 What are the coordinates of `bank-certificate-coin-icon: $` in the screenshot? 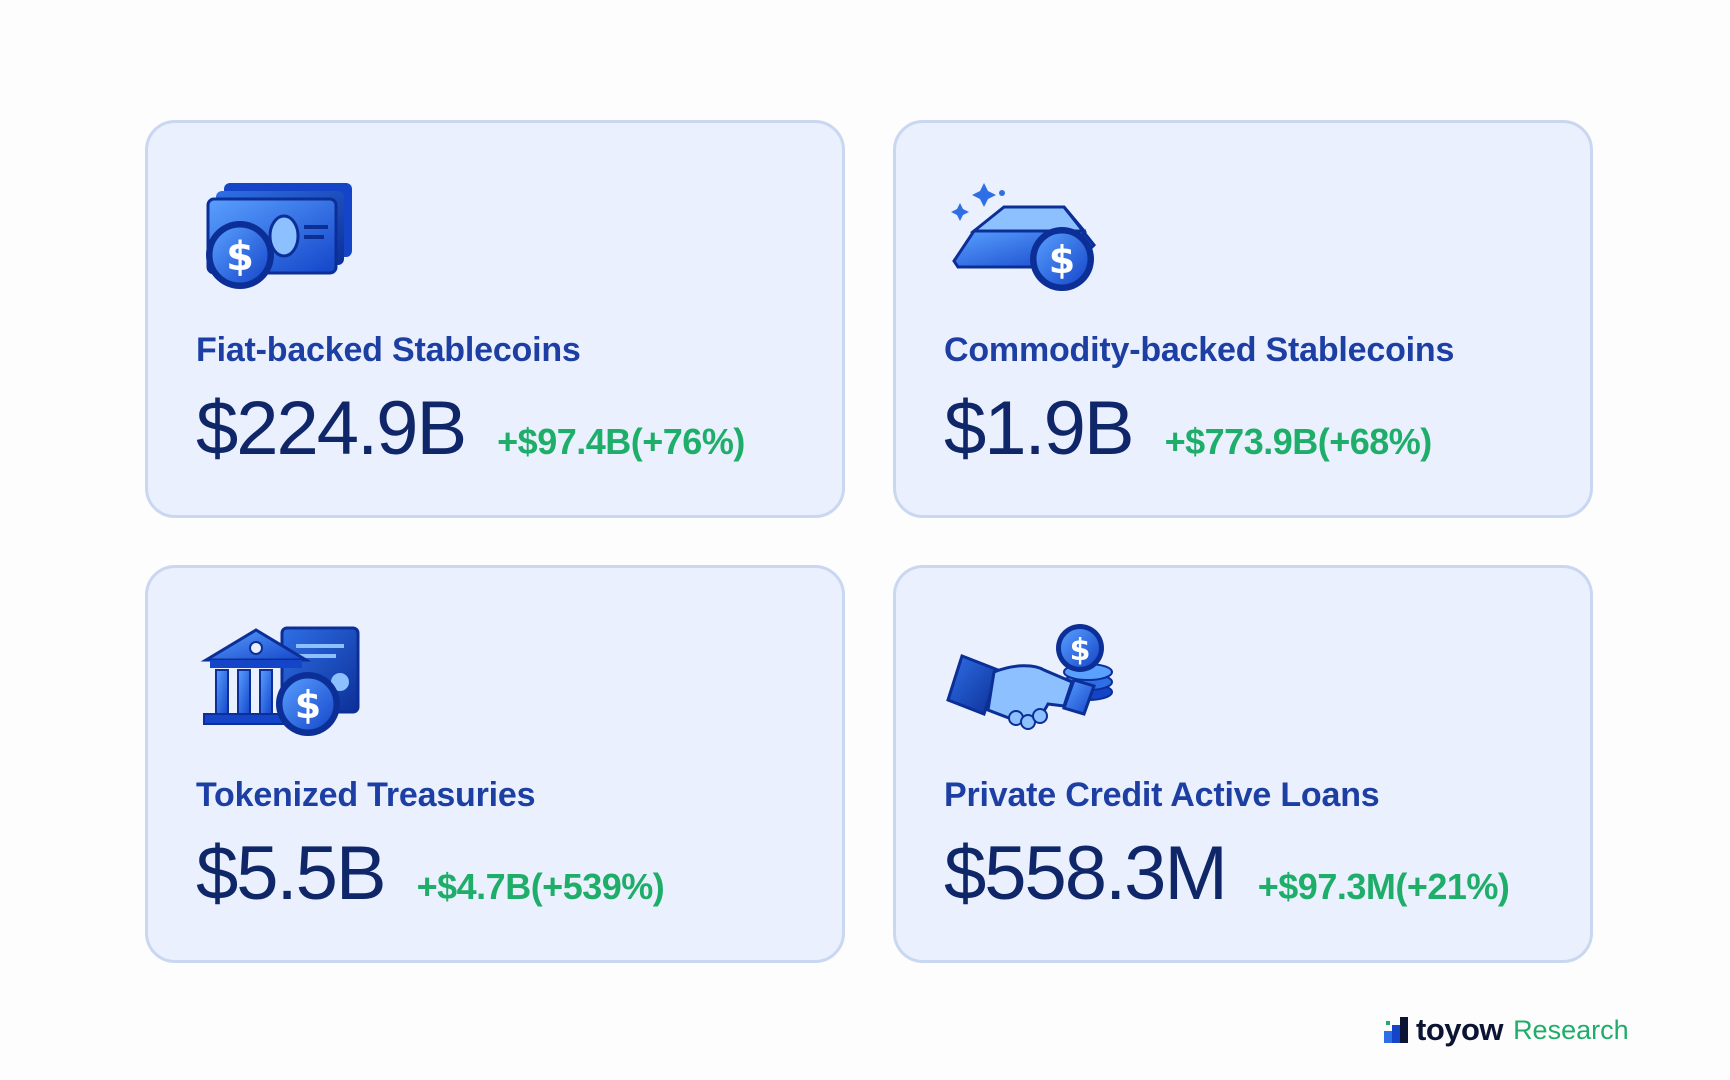 It's located at (281, 680).